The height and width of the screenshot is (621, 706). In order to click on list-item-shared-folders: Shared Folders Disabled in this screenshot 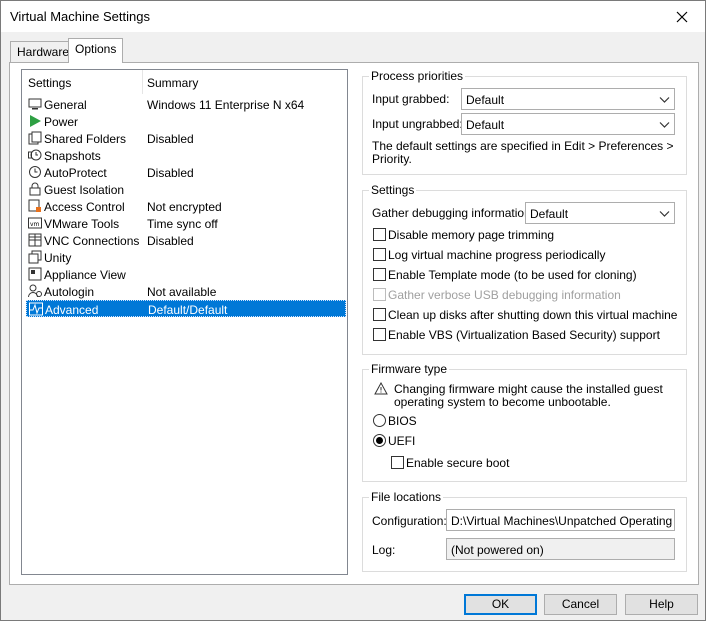, I will do `click(186, 138)`.